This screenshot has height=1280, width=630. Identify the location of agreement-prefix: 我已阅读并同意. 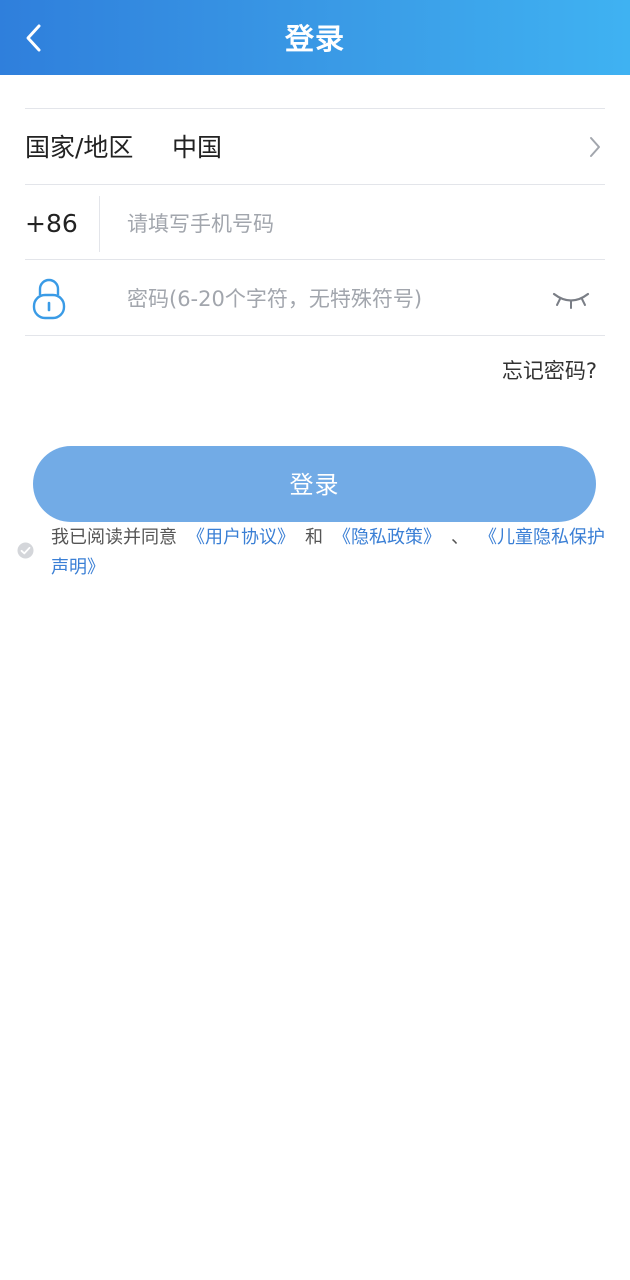
(114, 537).